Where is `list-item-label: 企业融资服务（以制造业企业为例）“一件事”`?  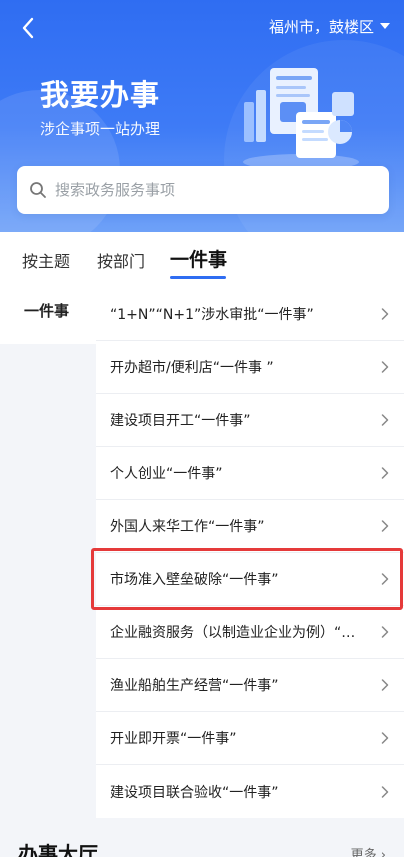 list-item-label: 企业融资服务（以制造业企业为例）“一件事” is located at coordinates (244, 633).